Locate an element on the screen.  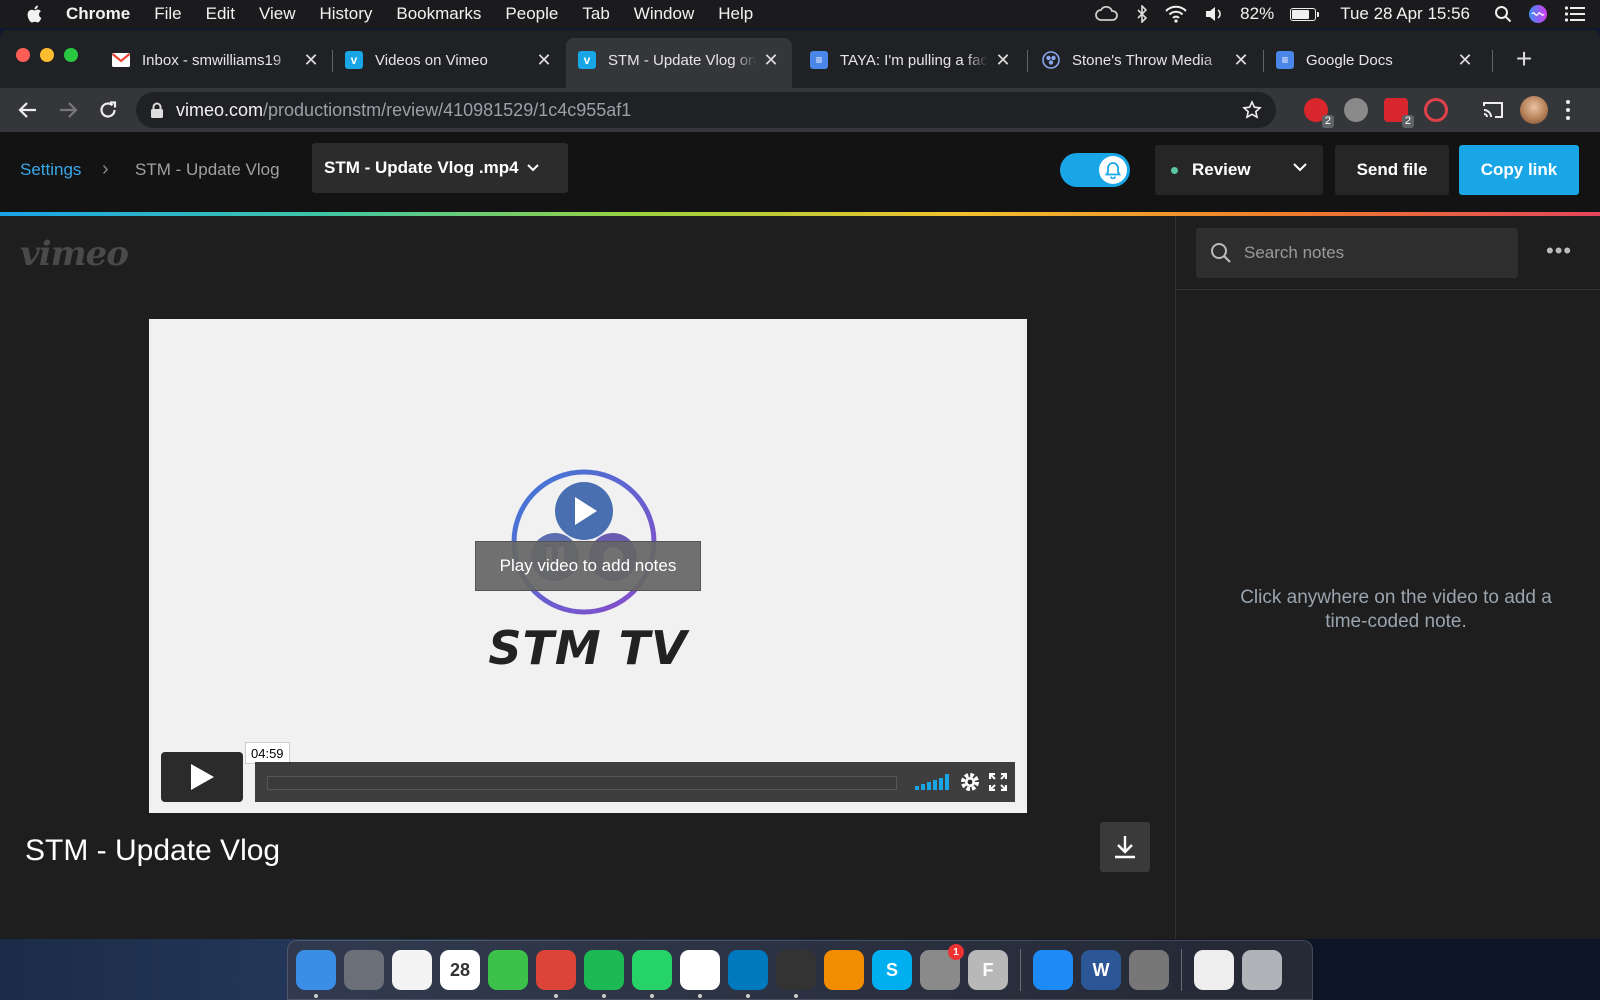
breadcrumb-video: STM - Update Vlog is located at coordinates (207, 170).